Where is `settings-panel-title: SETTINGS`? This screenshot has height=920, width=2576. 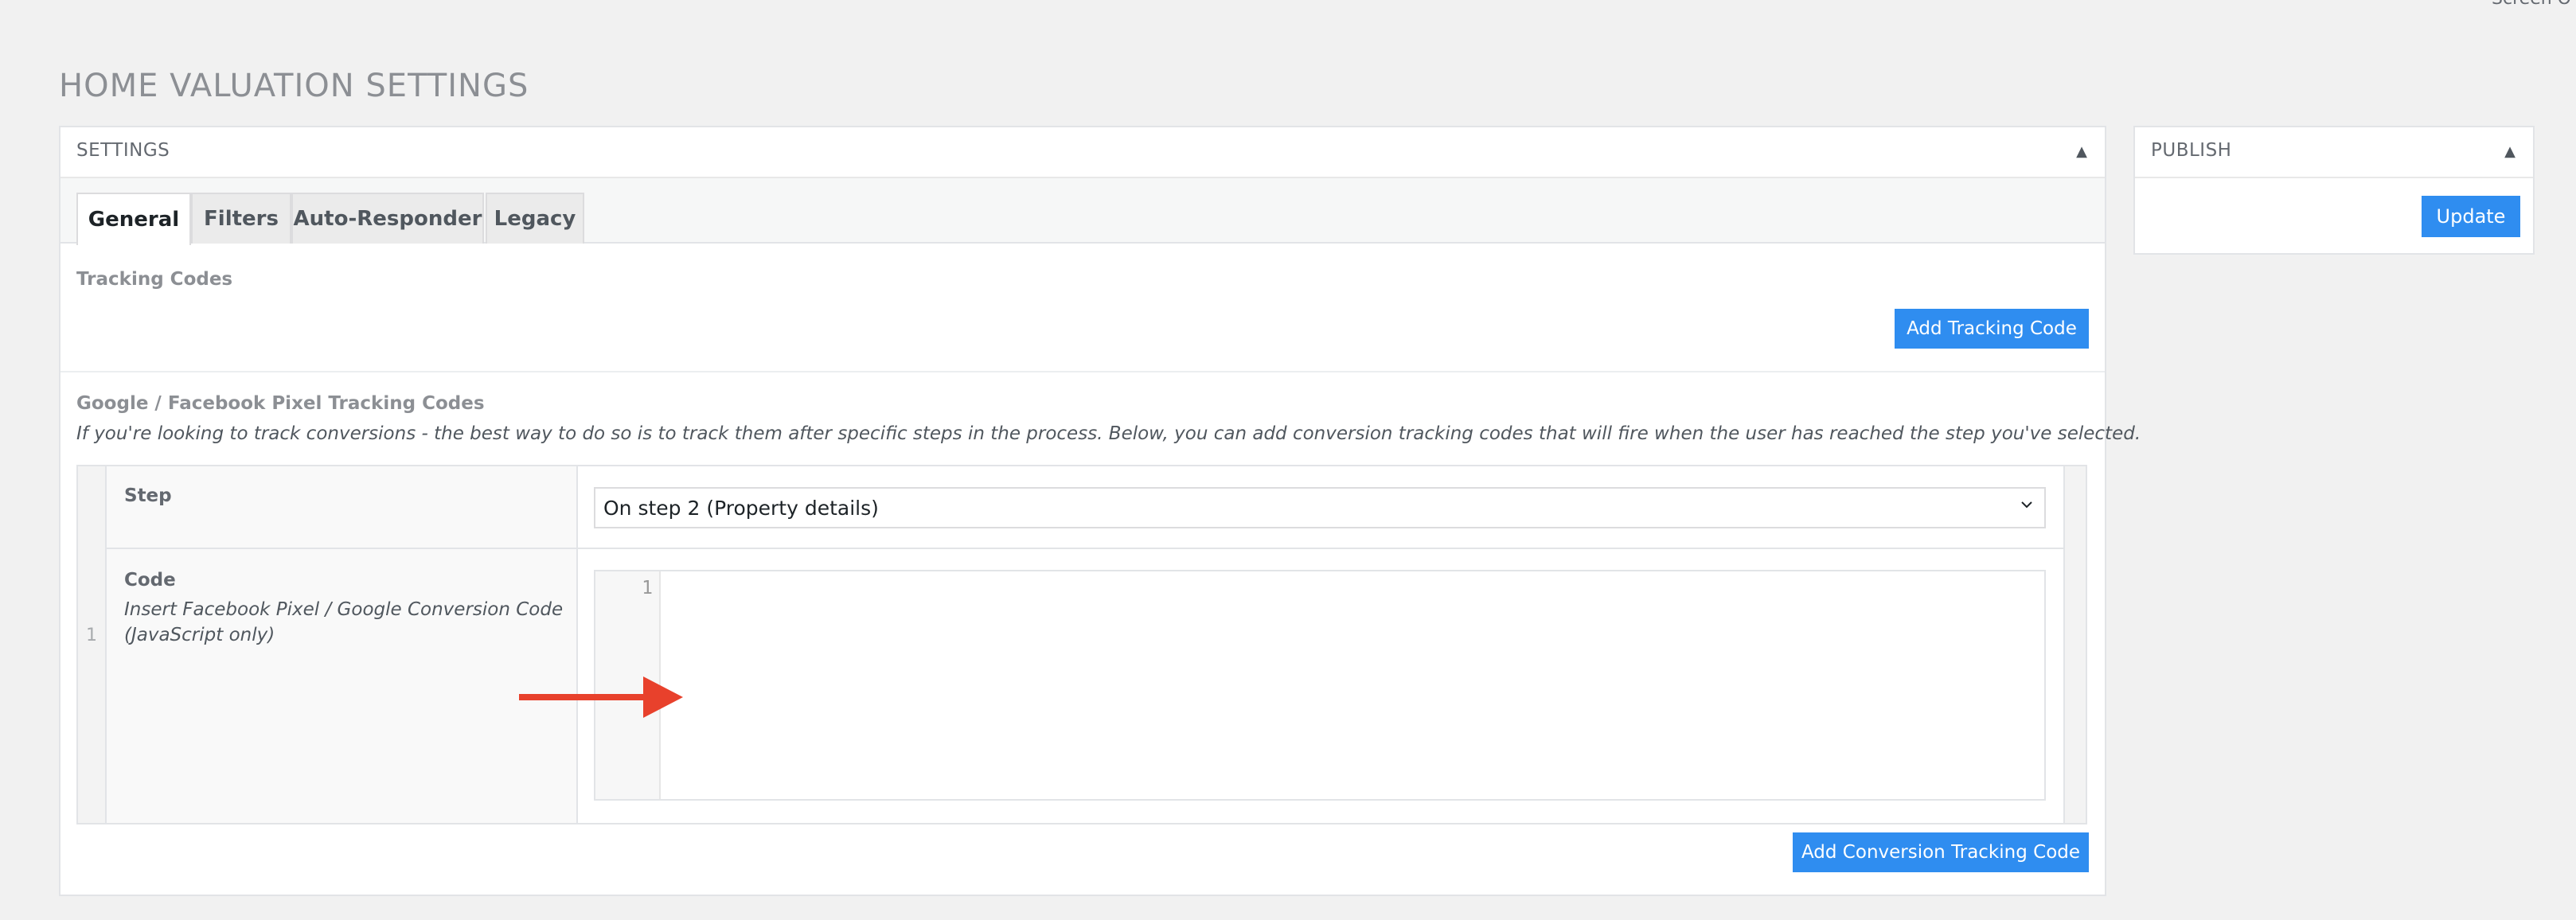 settings-panel-title: SETTINGS is located at coordinates (123, 150).